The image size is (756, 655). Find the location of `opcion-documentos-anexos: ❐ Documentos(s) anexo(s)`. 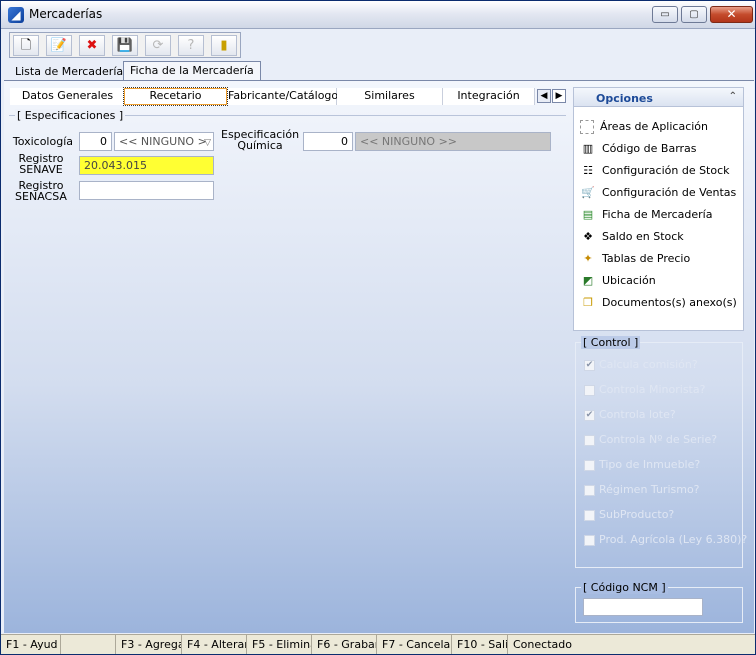

opcion-documentos-anexos: ❐ Documentos(s) anexo(s) is located at coordinates (658, 303).